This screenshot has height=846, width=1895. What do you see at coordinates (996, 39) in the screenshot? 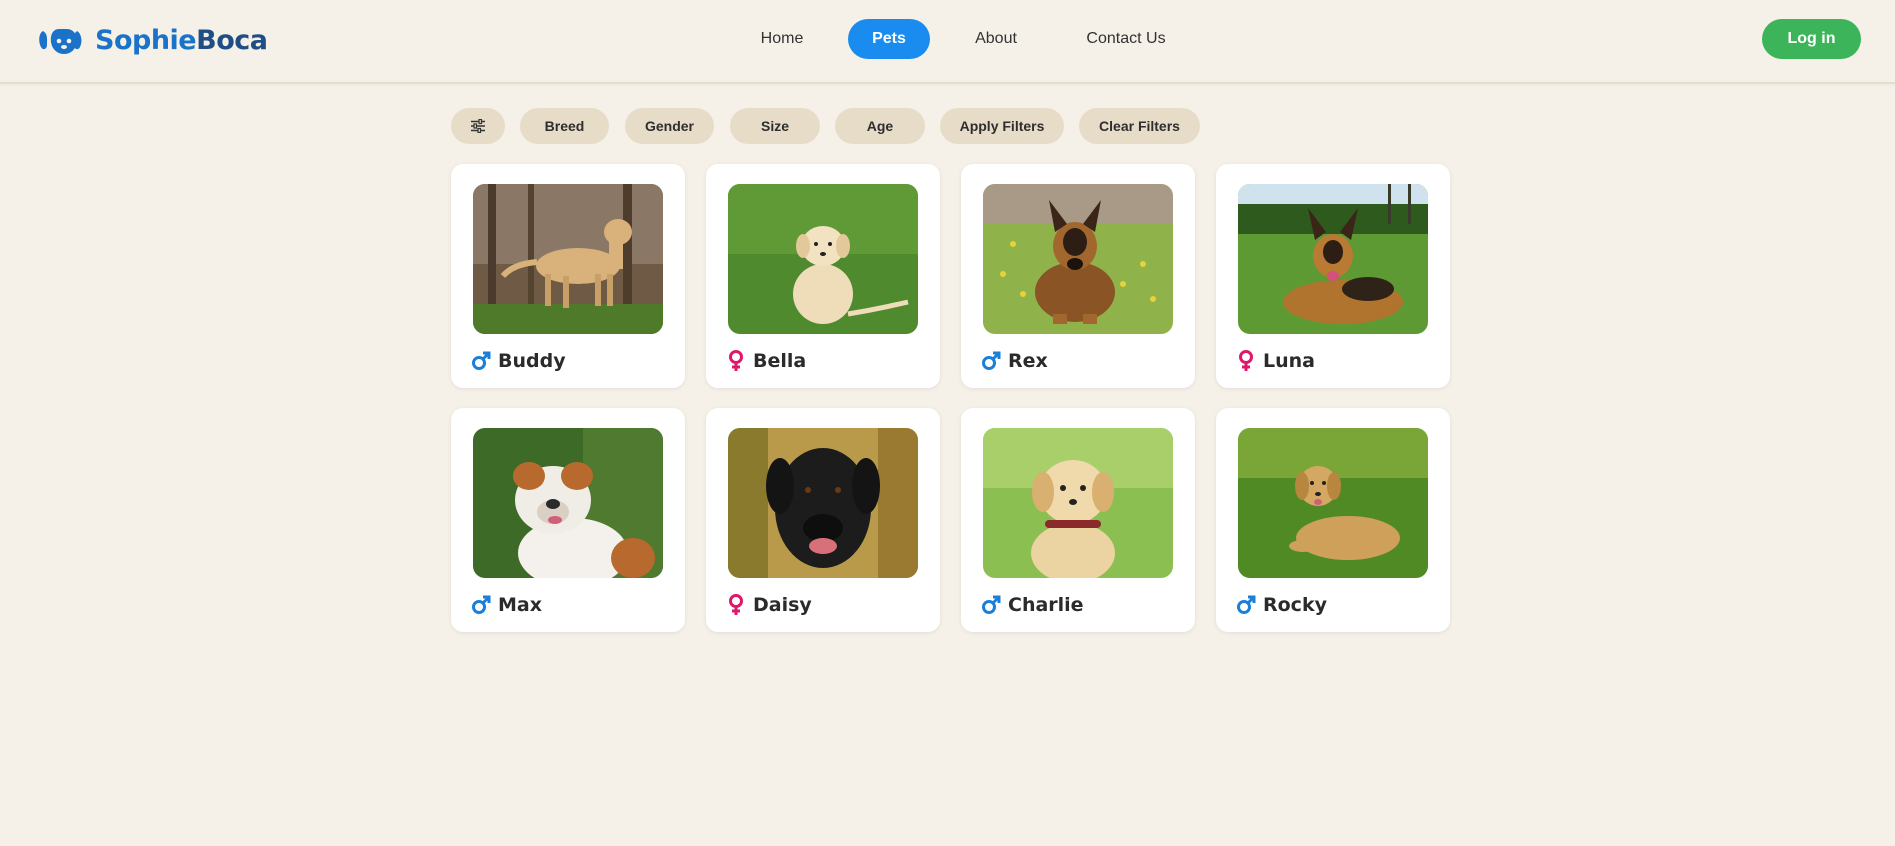
I see `nav-about: About` at bounding box center [996, 39].